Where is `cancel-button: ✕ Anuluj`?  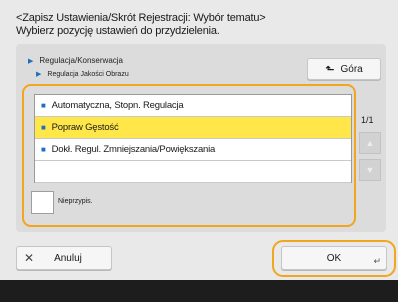
cancel-button: ✕ Anuluj is located at coordinates (64, 258).